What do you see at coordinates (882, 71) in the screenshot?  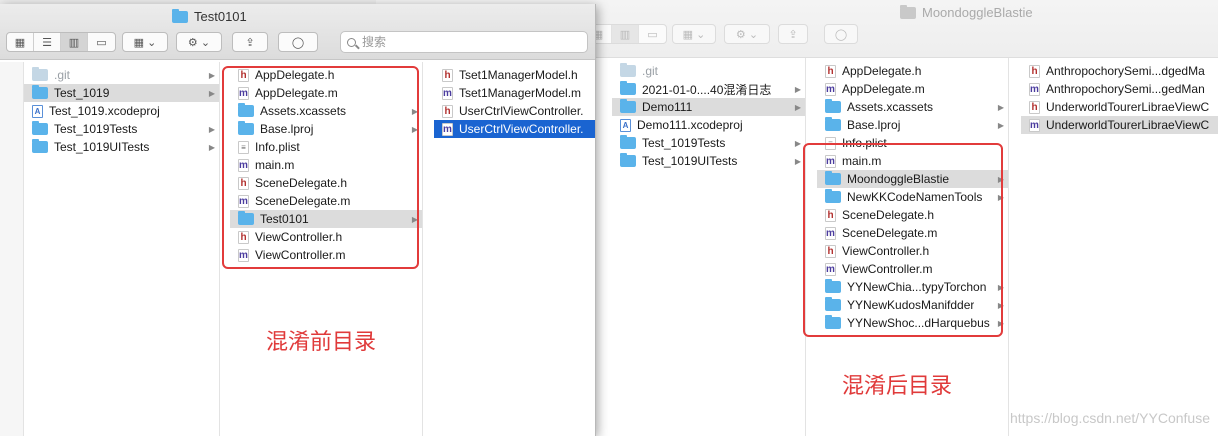 I see `file-name: AppDelegate.h` at bounding box center [882, 71].